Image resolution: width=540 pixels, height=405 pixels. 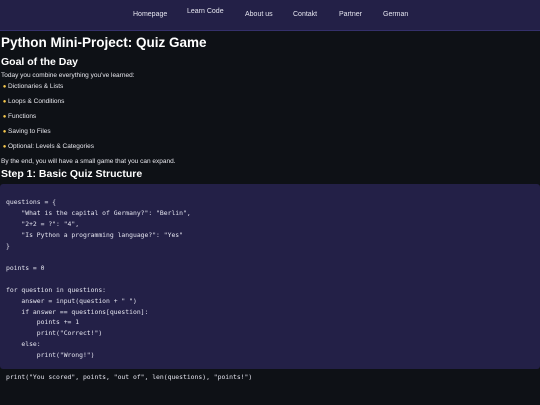 I want to click on code-line: "2+2 = ?": "4",, so click(x=43, y=223).